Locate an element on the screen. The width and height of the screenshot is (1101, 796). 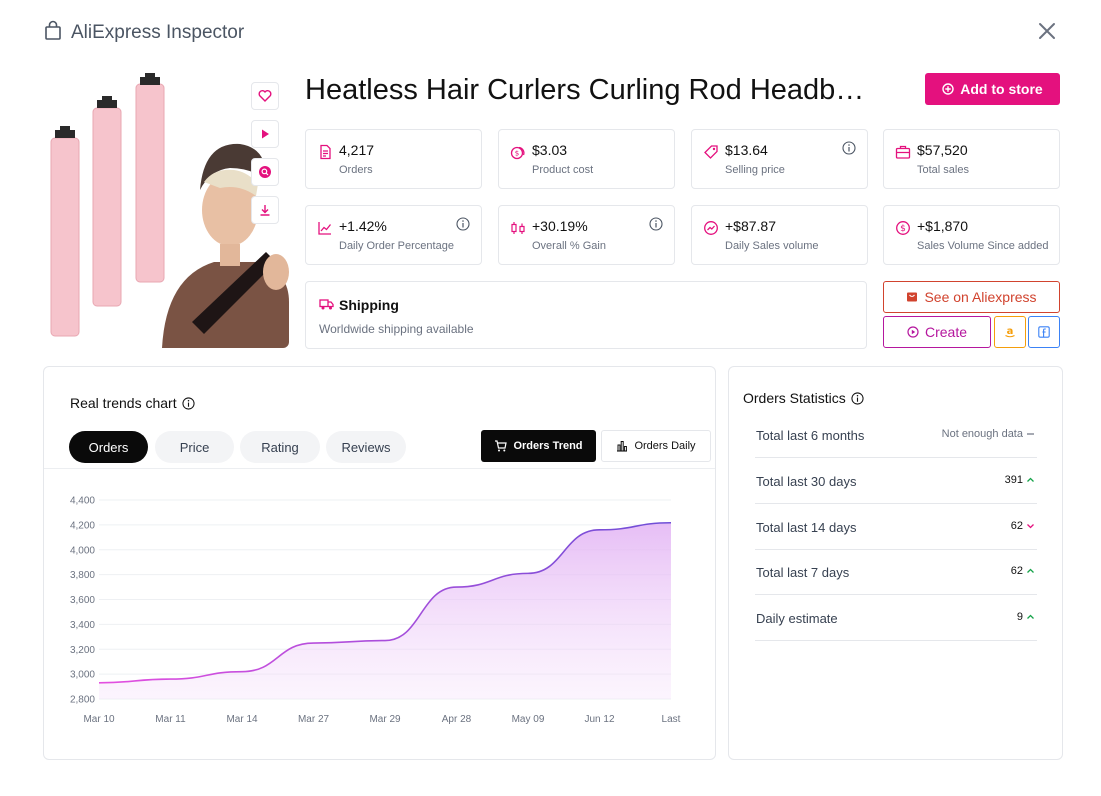
orders-trend-button: Orders Trend is located at coordinates (538, 446).